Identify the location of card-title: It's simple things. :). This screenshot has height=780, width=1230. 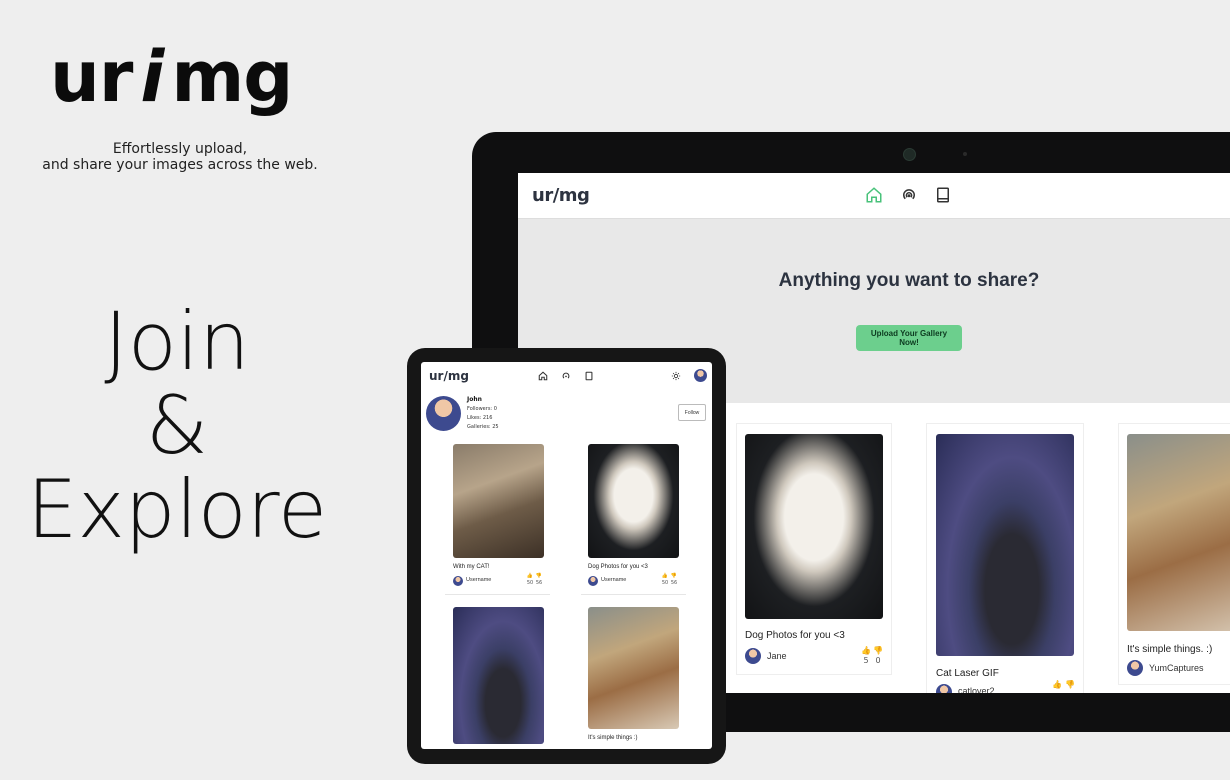
(1170, 649).